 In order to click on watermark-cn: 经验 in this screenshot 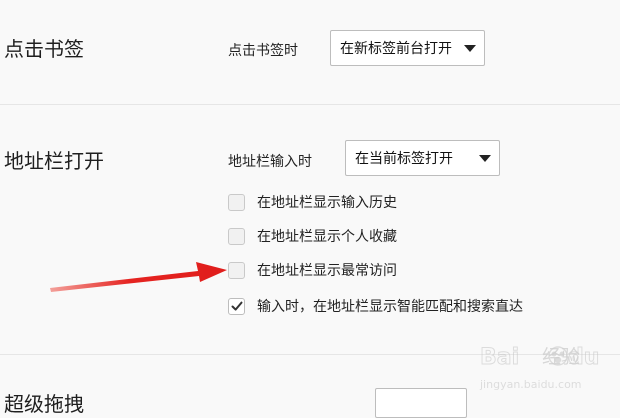, I will do `click(561, 357)`.